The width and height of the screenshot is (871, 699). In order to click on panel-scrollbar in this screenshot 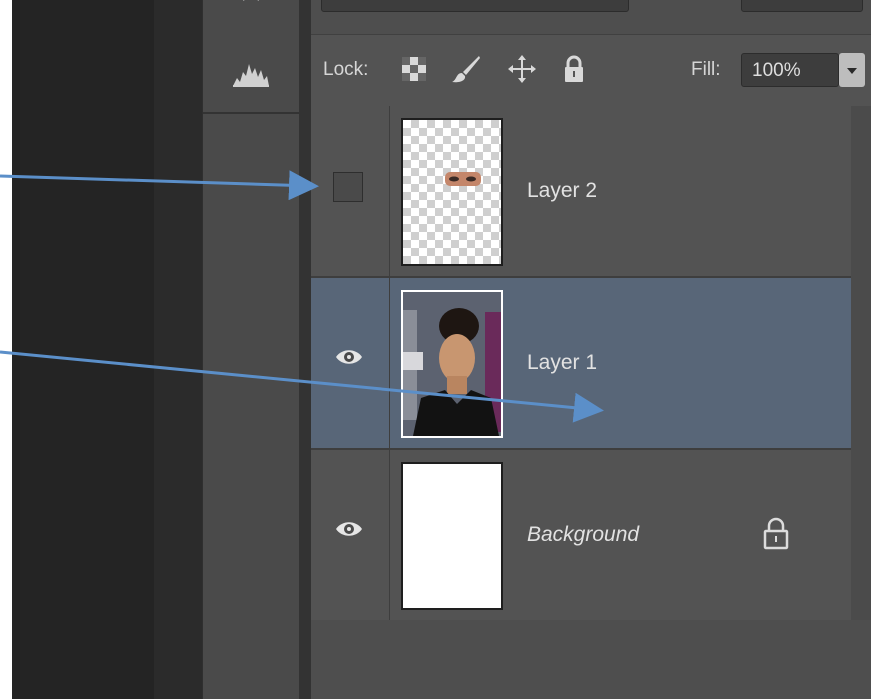, I will do `click(861, 402)`.